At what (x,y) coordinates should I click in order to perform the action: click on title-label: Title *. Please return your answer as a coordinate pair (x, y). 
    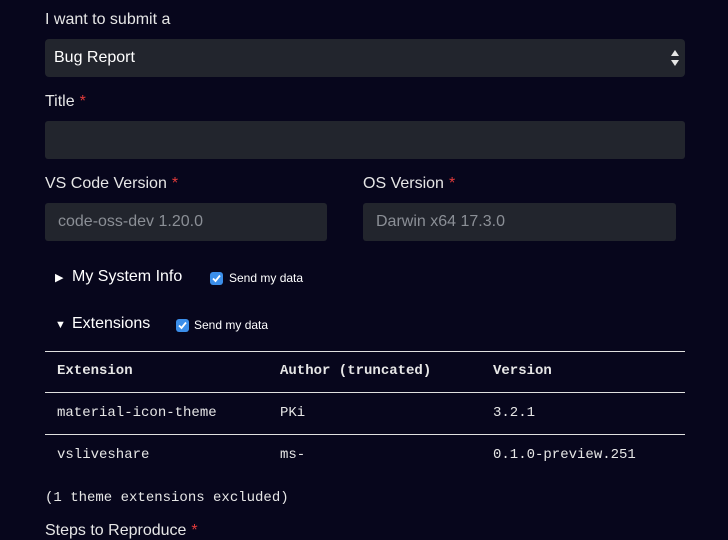
    Looking at the image, I should click on (65, 102).